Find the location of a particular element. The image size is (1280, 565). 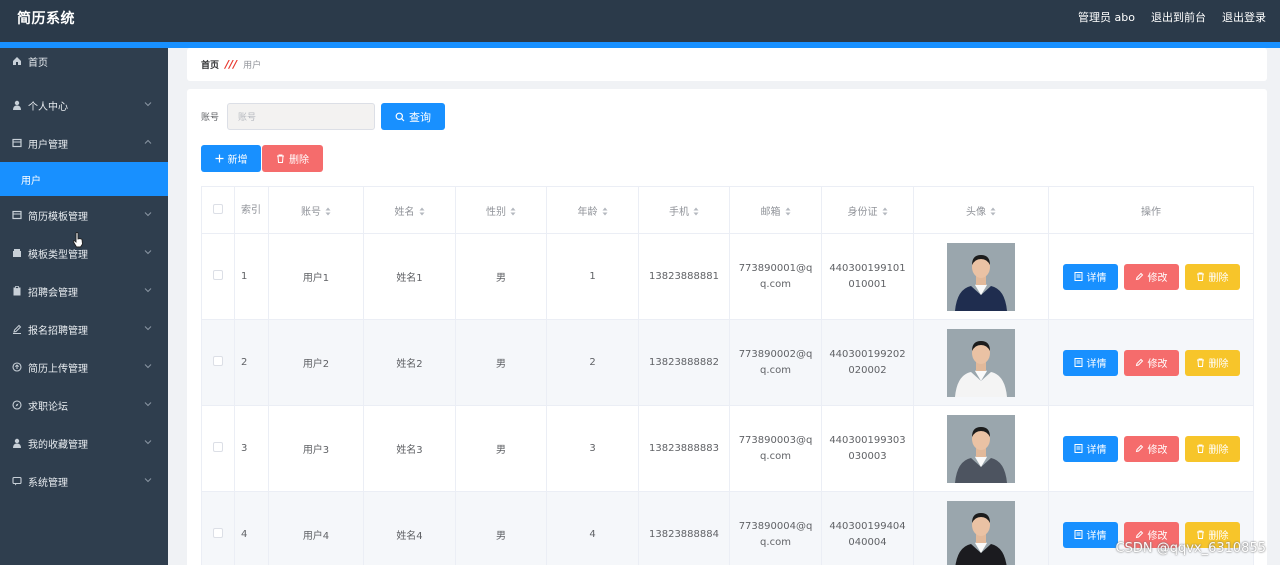

select-all-cell is located at coordinates (218, 210).